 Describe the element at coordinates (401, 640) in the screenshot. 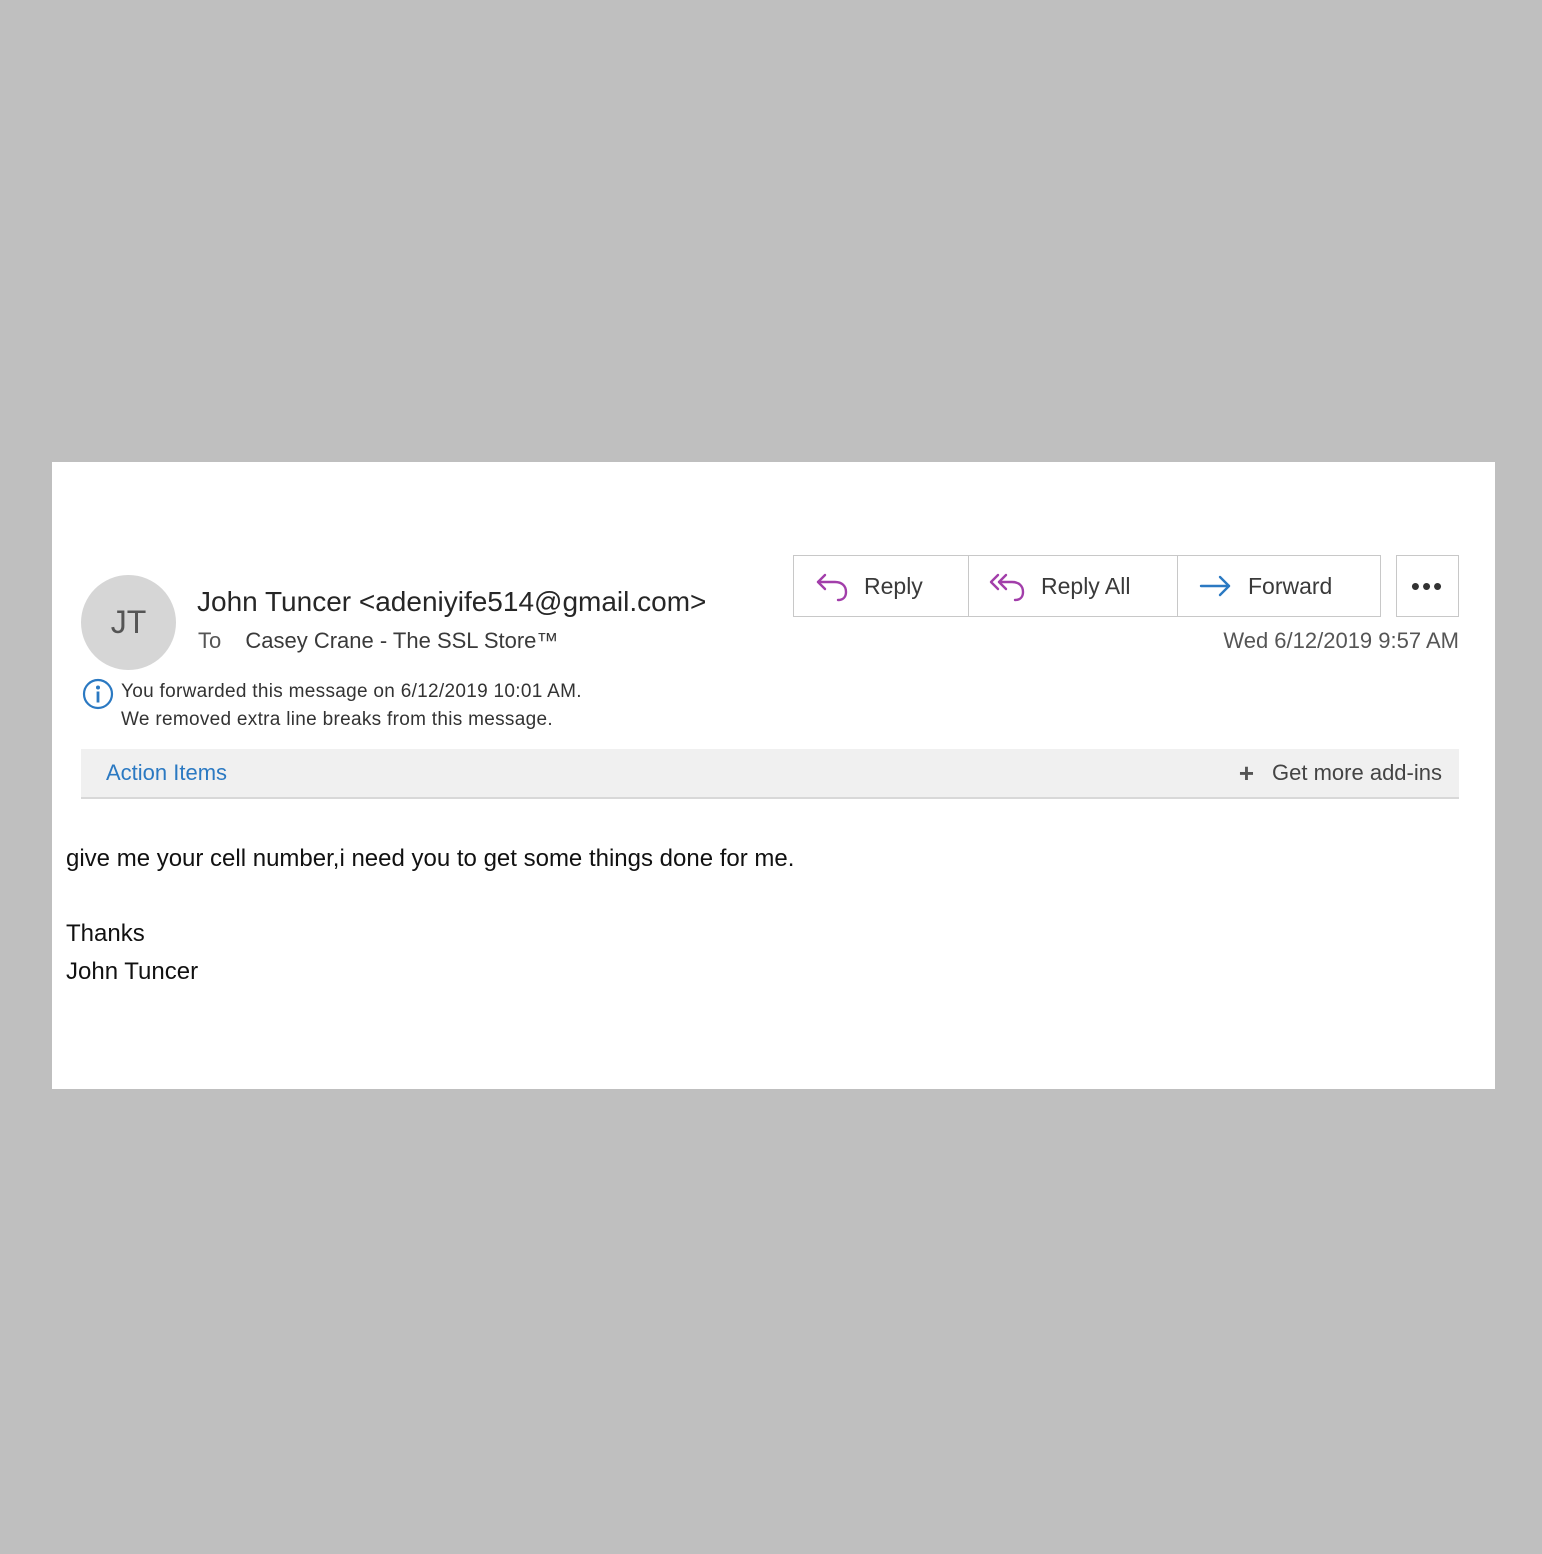

I see `recipient-name: Casey Crane - The SSL Store™` at that location.